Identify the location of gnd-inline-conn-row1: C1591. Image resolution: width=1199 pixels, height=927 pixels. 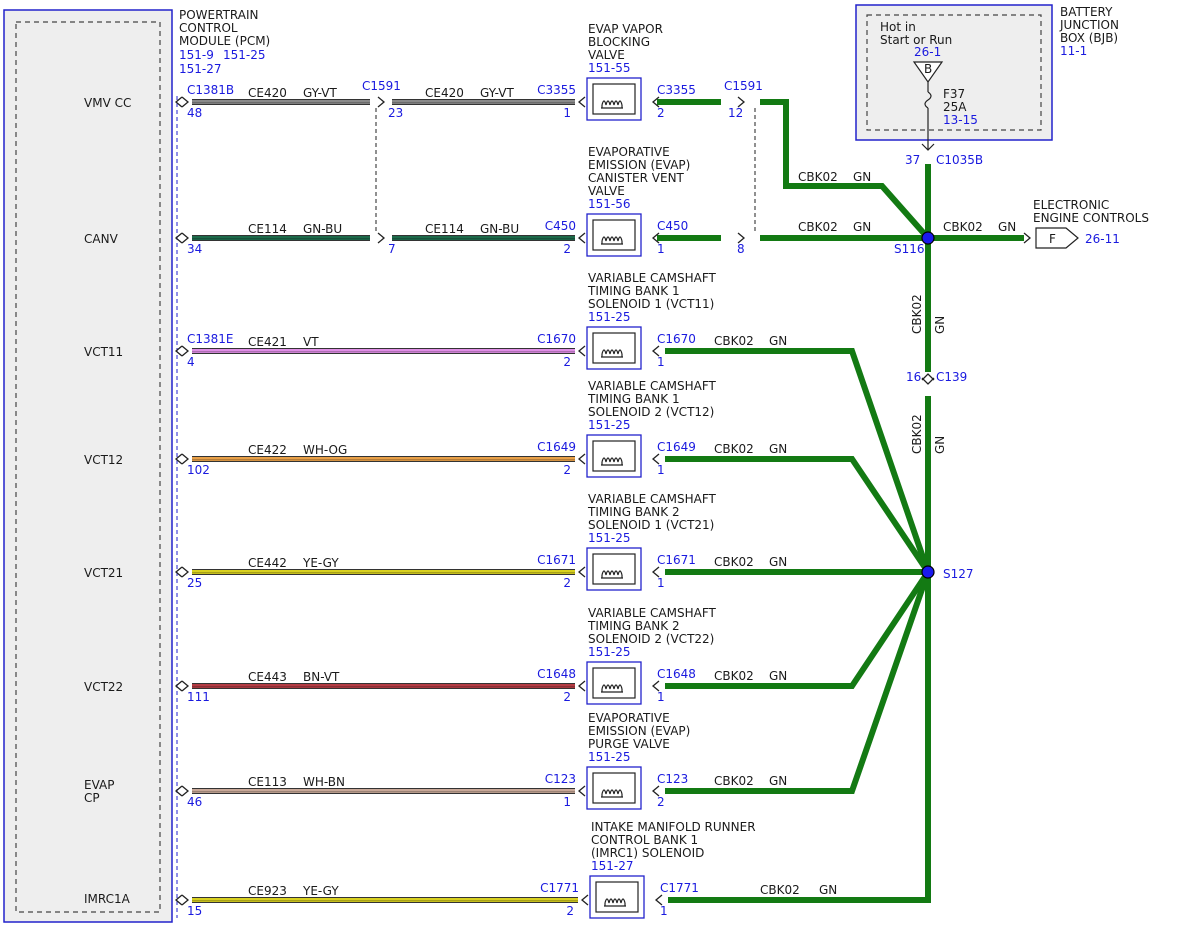
(743, 86).